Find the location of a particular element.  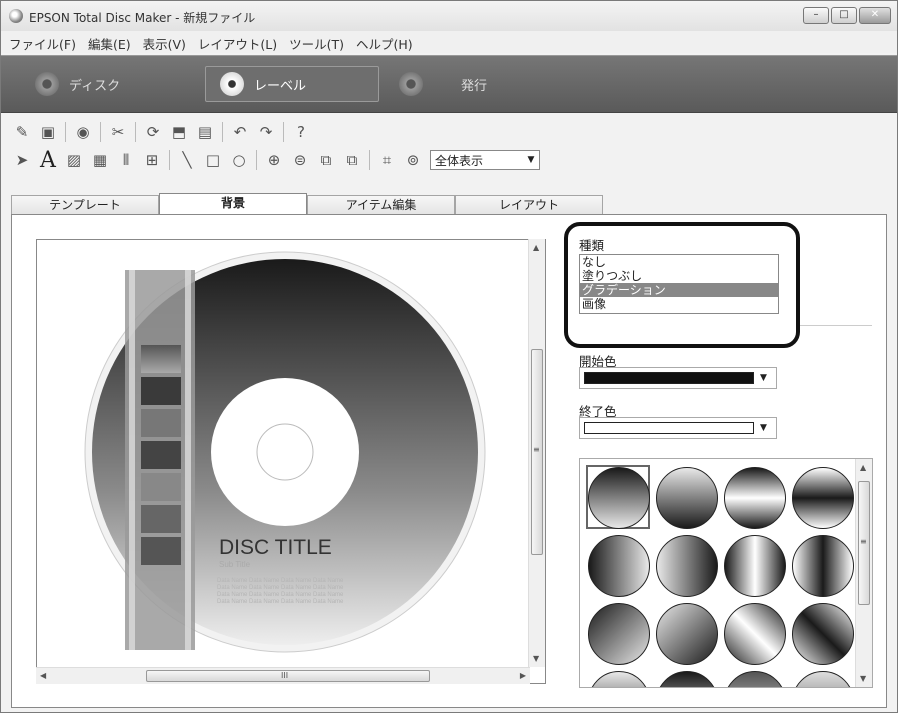

gradient-scrollbar: ▲ ≡ ▼ is located at coordinates (863, 573).